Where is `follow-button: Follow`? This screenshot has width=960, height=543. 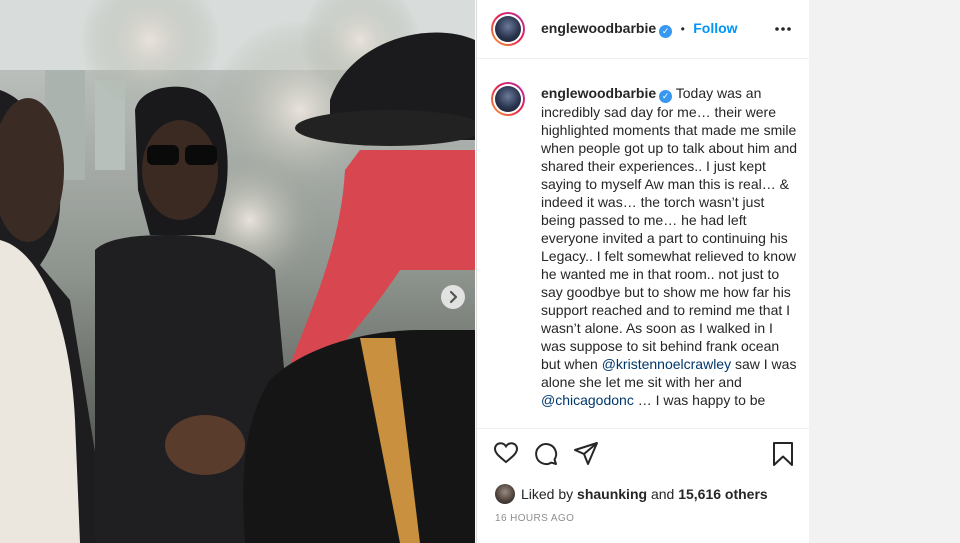
follow-button: Follow is located at coordinates (715, 28).